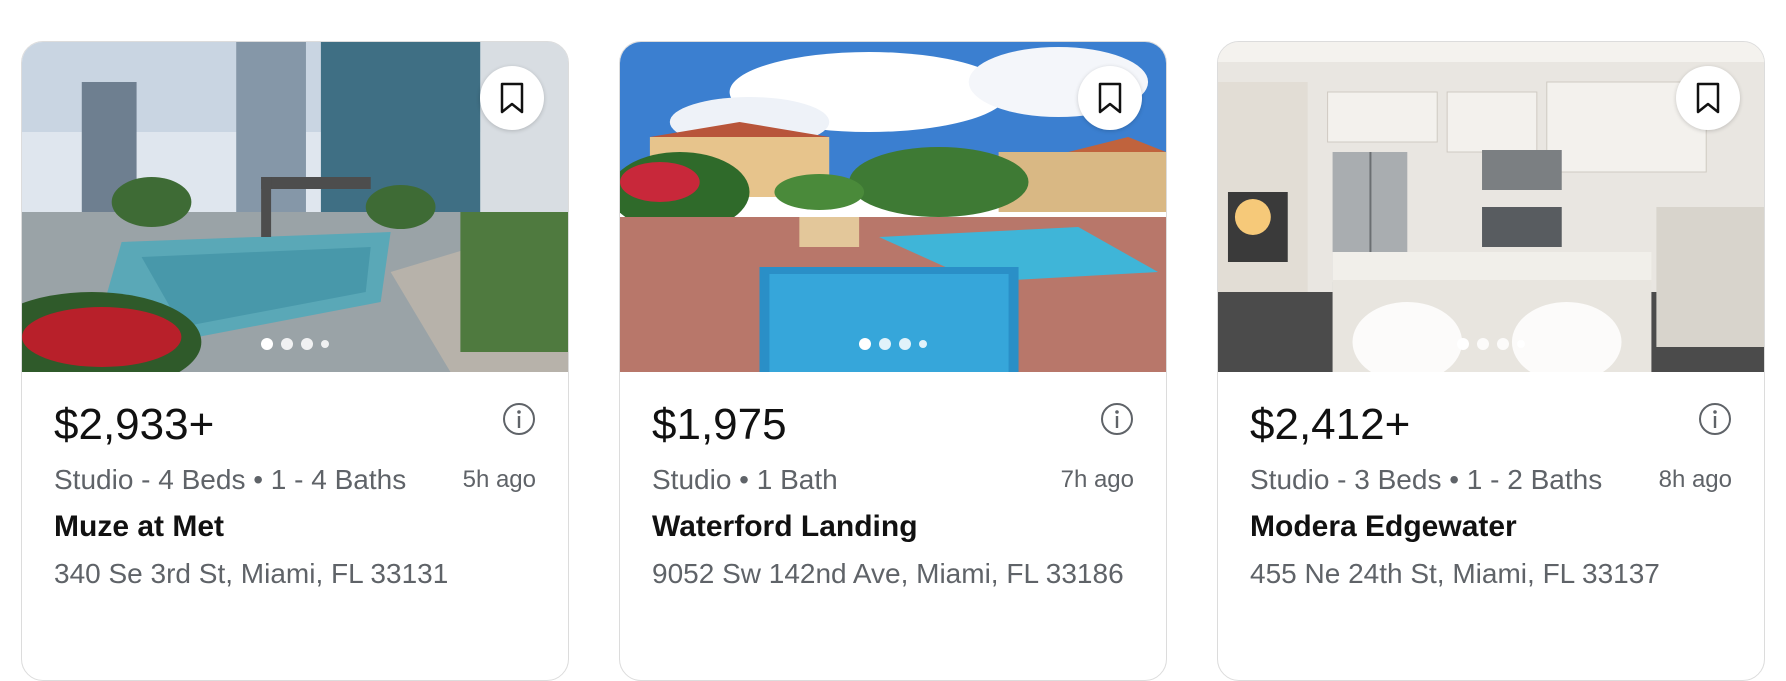  What do you see at coordinates (251, 573) in the screenshot?
I see `listing-address: 340 Se 3rd St, Miami, FL 33131` at bounding box center [251, 573].